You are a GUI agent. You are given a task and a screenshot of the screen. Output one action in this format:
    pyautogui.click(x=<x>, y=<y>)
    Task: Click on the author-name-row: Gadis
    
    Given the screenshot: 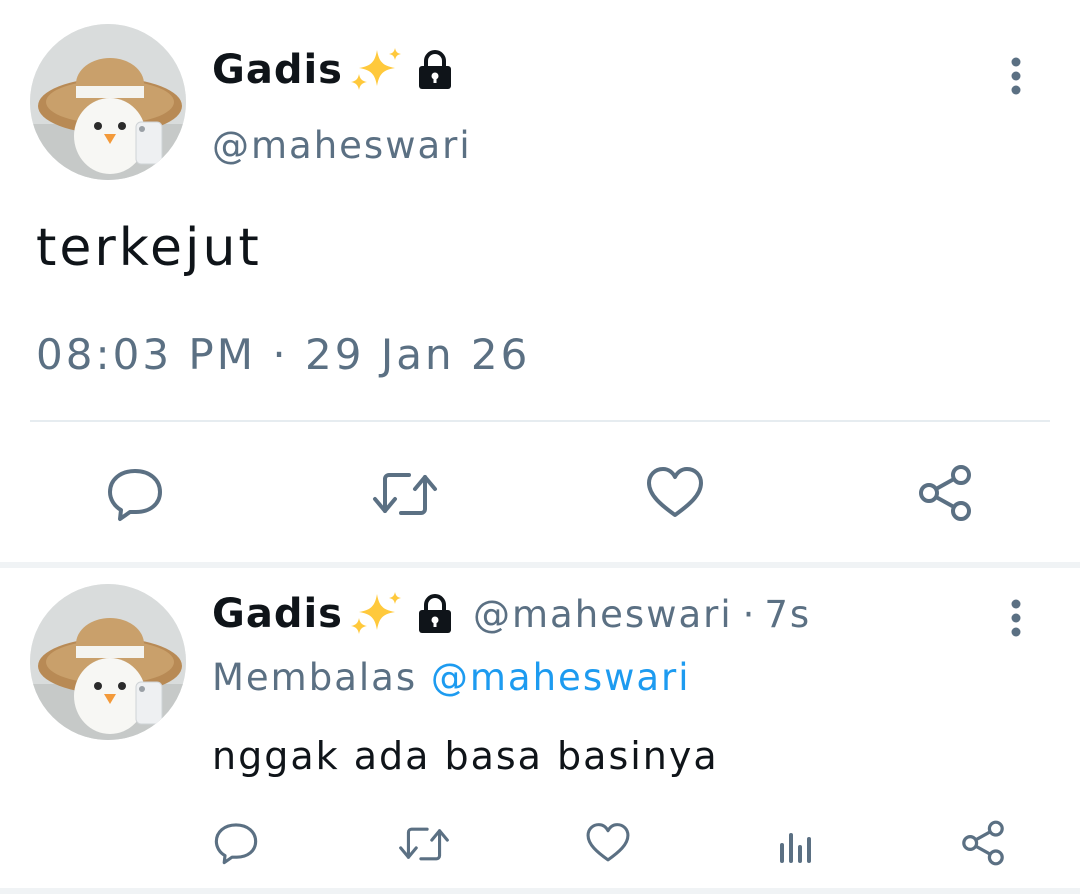 What is the action you would take?
    pyautogui.click(x=333, y=70)
    